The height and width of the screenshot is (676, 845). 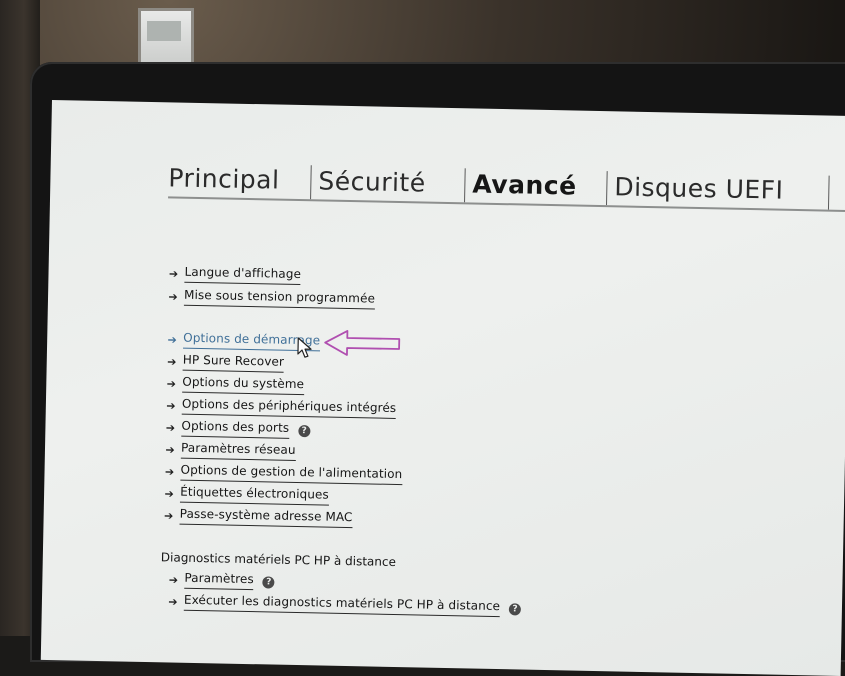 I want to click on menu-item-label: Étiquettes électroniques, so click(x=254, y=495).